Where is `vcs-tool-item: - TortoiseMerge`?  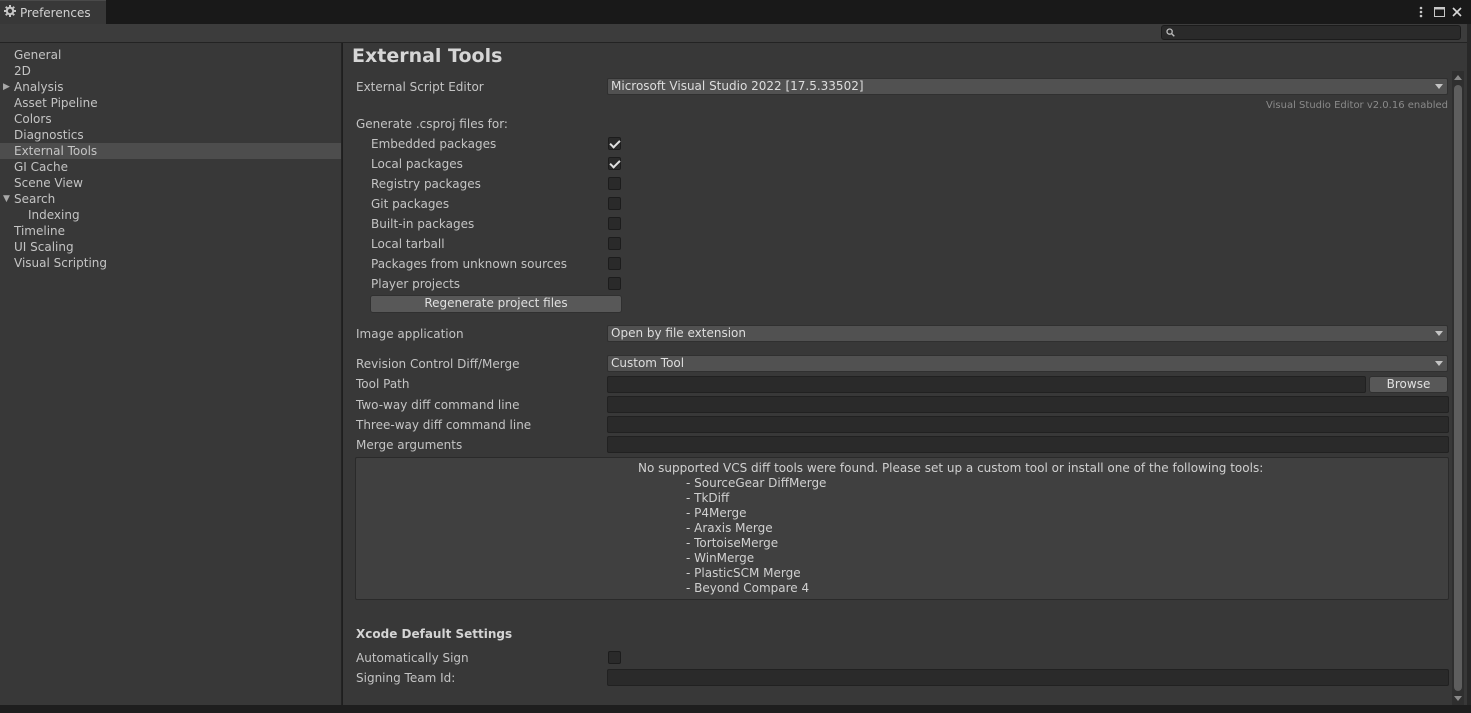
vcs-tool-item: - TortoiseMerge is located at coordinates (732, 543).